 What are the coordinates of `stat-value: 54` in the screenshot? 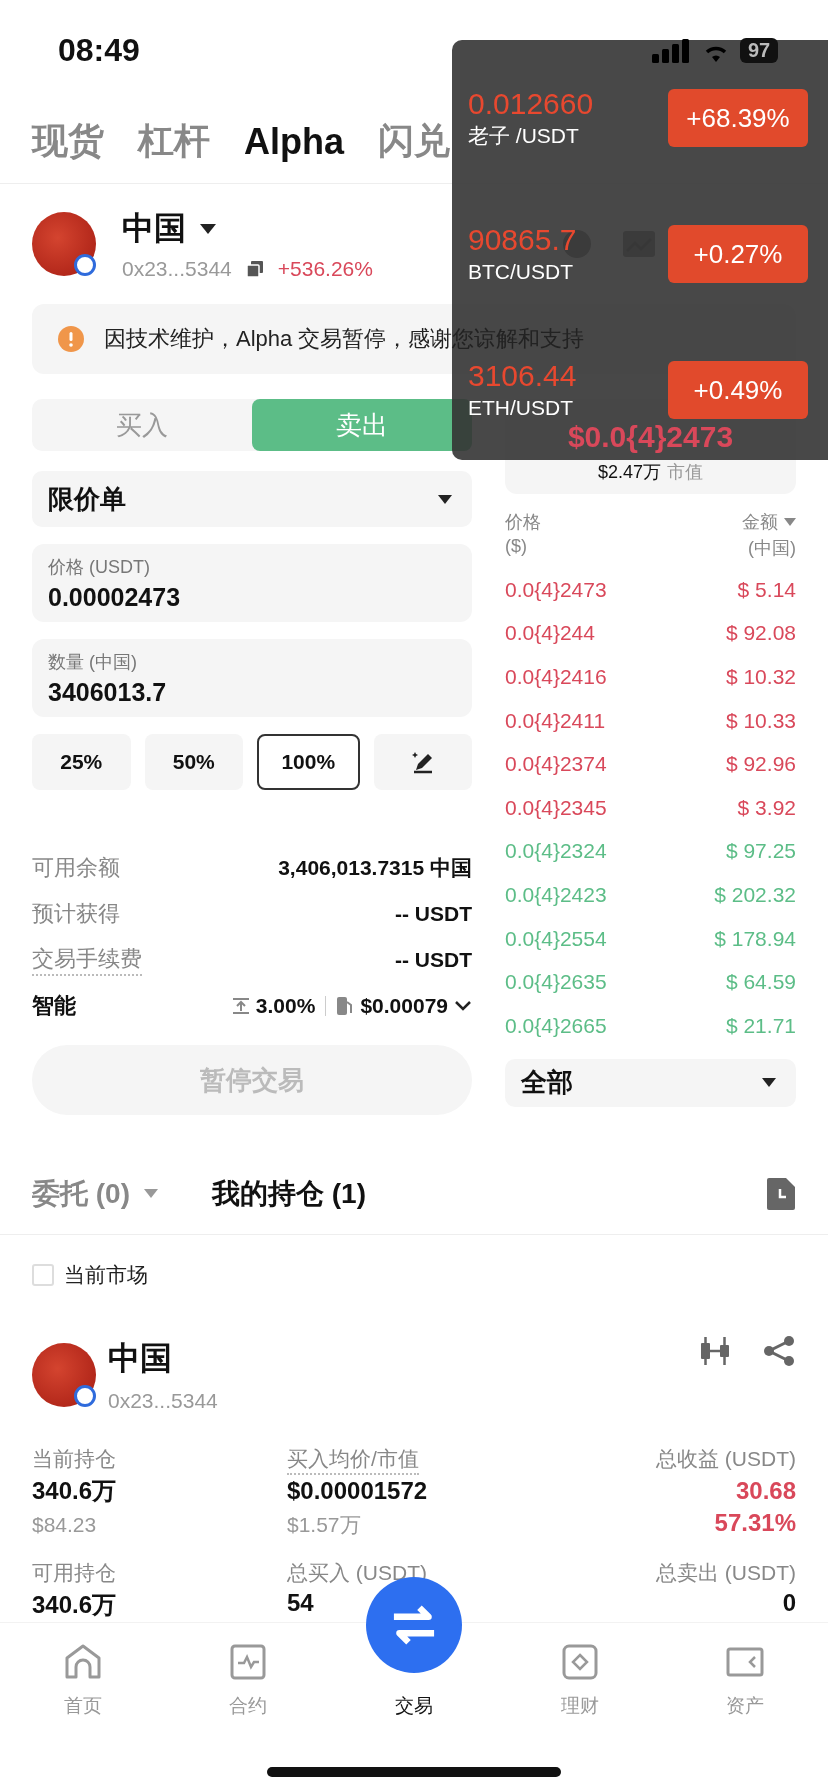 It's located at (301, 1603).